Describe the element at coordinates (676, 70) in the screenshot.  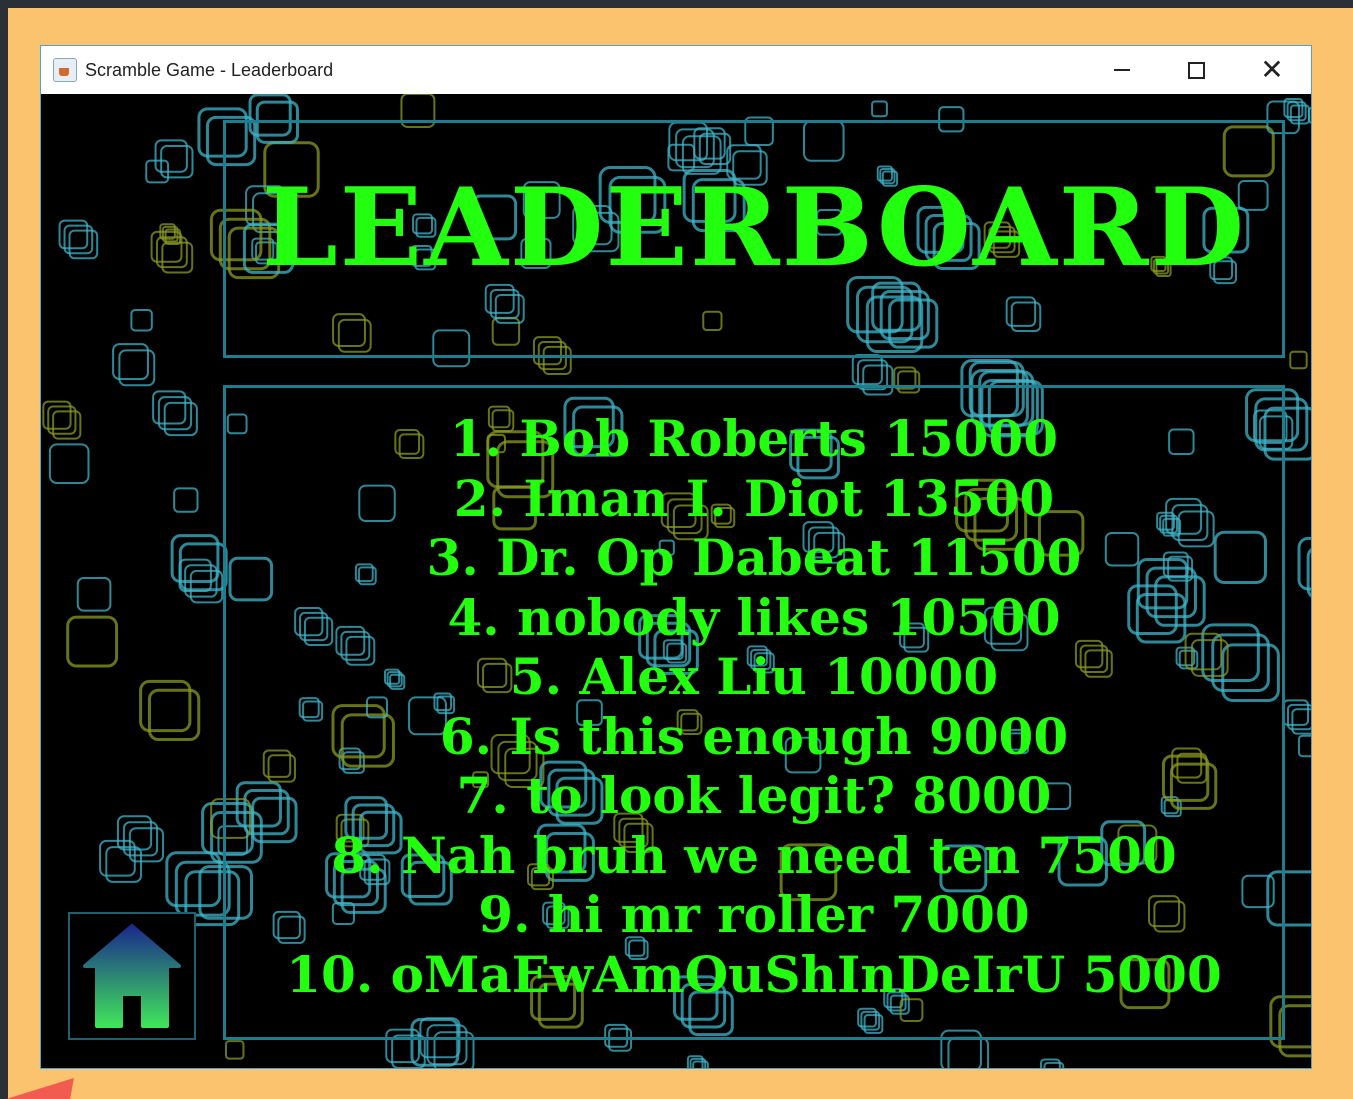
I see `title-bar: Scramble Game - Leaderboard ✕` at that location.